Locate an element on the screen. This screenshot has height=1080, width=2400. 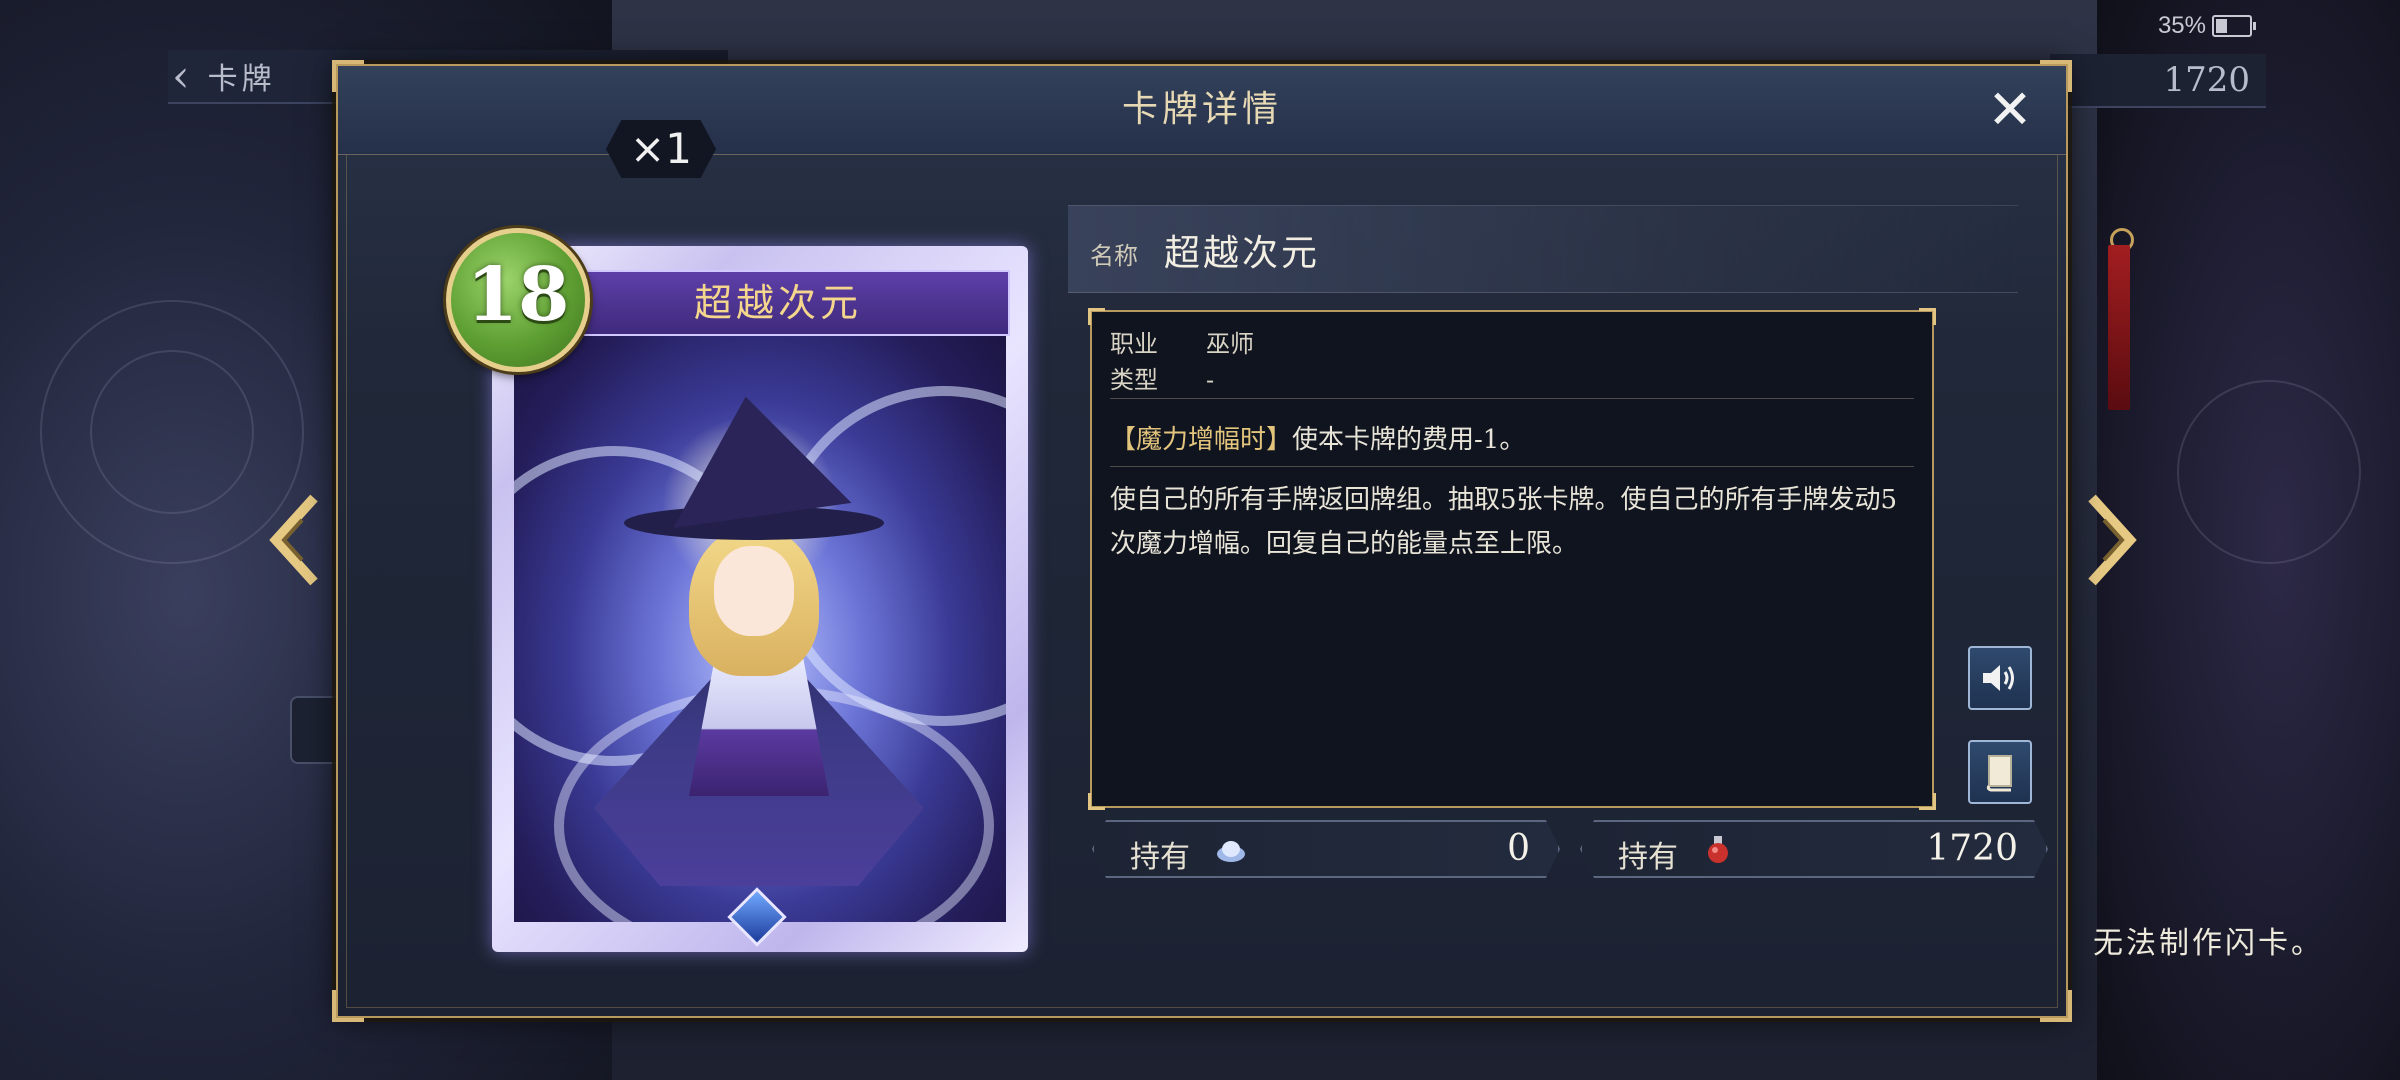
class-value: 巫师 is located at coordinates (1230, 344).